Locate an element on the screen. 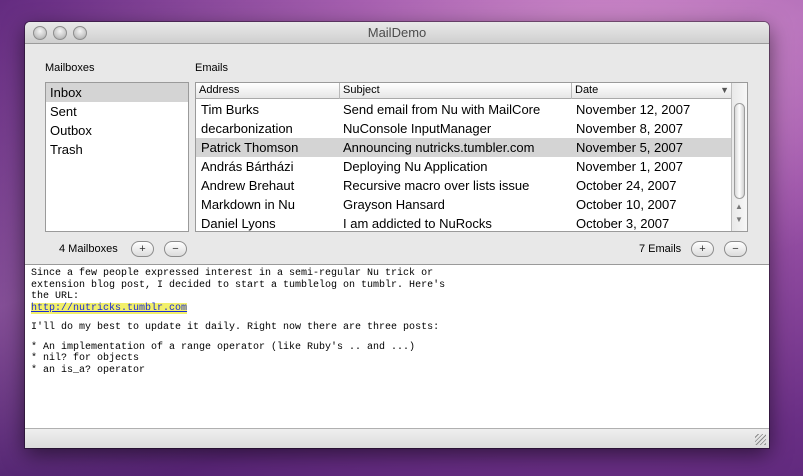 This screenshot has height=476, width=803. table-header: Address Subject Date ▼ is located at coordinates (471, 91).